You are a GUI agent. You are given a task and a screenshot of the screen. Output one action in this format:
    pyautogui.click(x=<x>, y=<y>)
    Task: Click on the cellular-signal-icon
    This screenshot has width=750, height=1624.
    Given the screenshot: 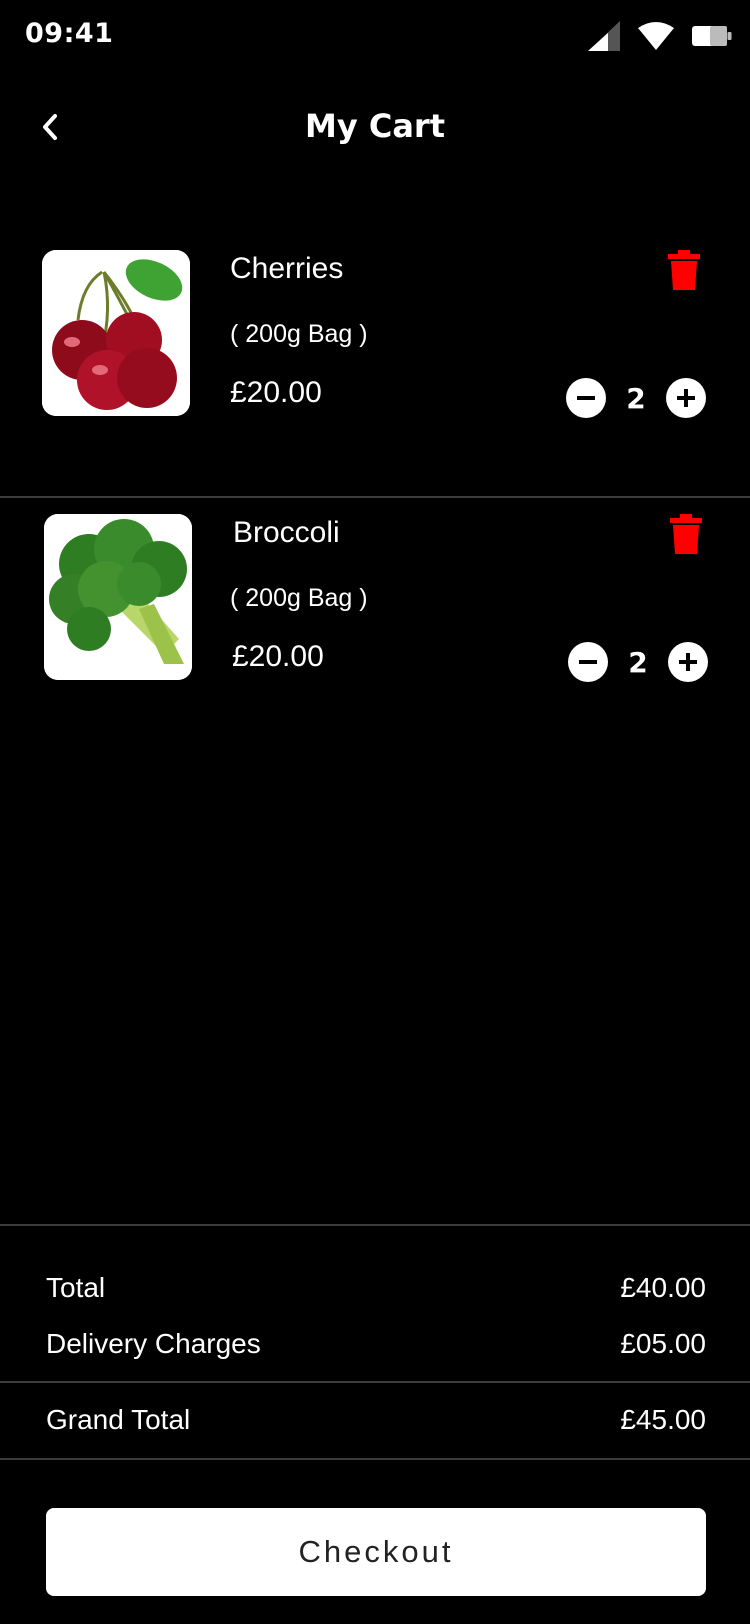 What is the action you would take?
    pyautogui.click(x=604, y=36)
    